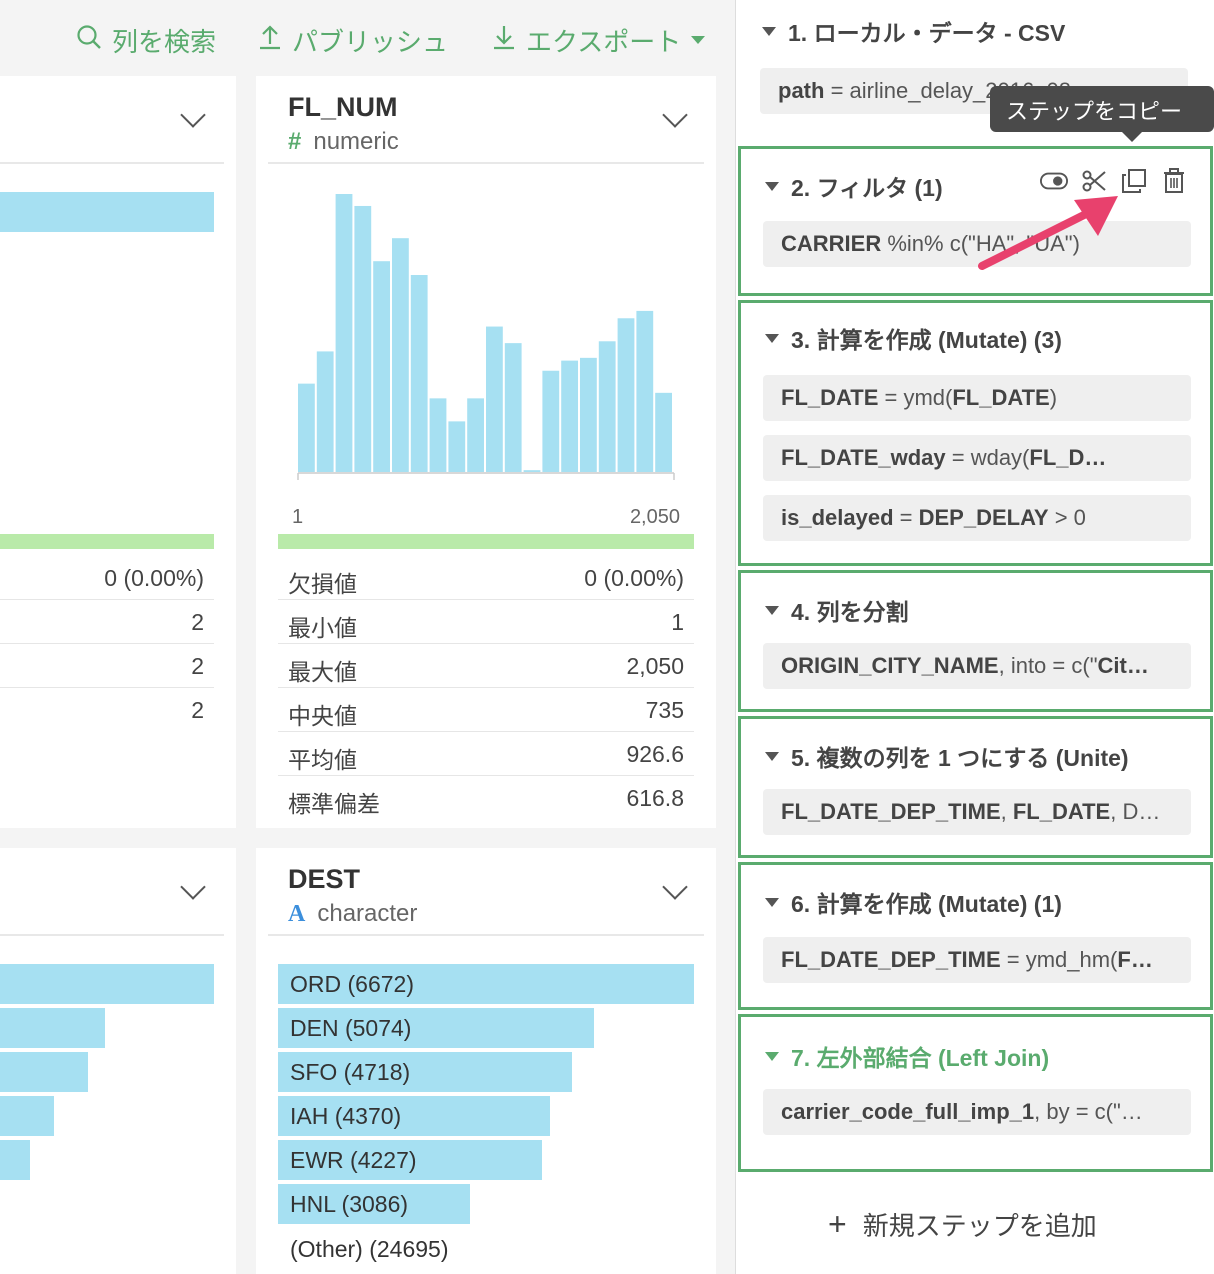 Image resolution: width=1214 pixels, height=1274 pixels. What do you see at coordinates (425, 1072) in the screenshot?
I see `value-frequency-bar: SFO (4718)` at bounding box center [425, 1072].